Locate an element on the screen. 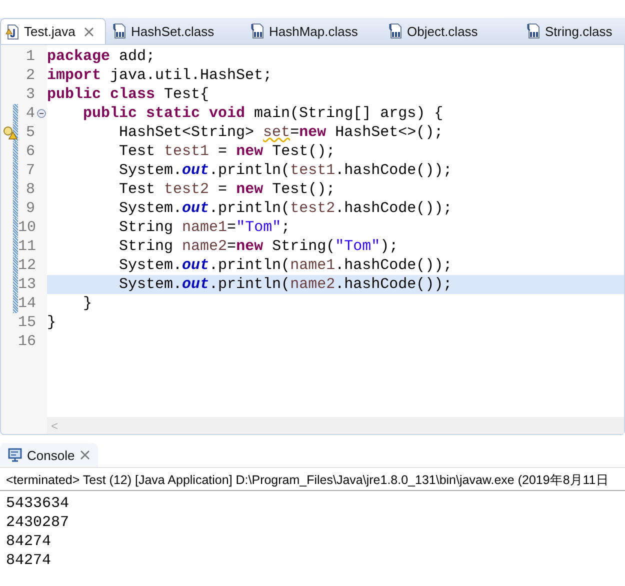  java-file-icon is located at coordinates (13, 32).